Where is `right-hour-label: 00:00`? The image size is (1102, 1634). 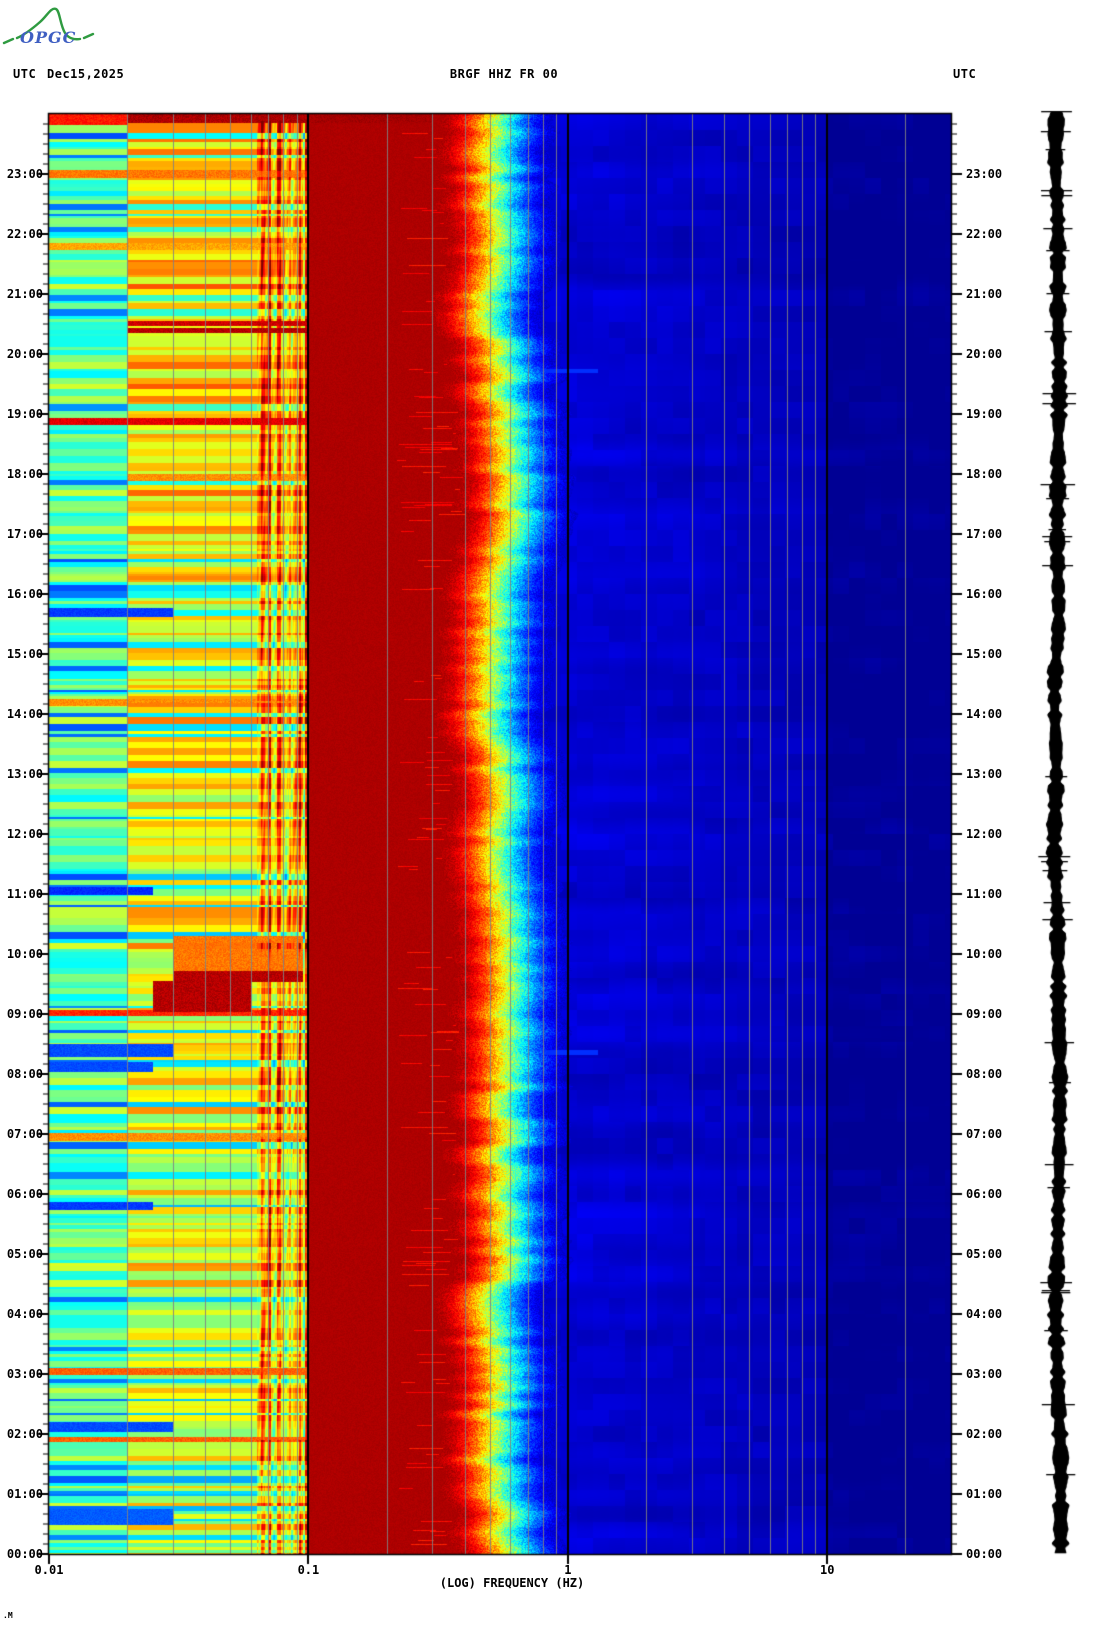
right-hour-label: 00:00 is located at coordinates (984, 1554).